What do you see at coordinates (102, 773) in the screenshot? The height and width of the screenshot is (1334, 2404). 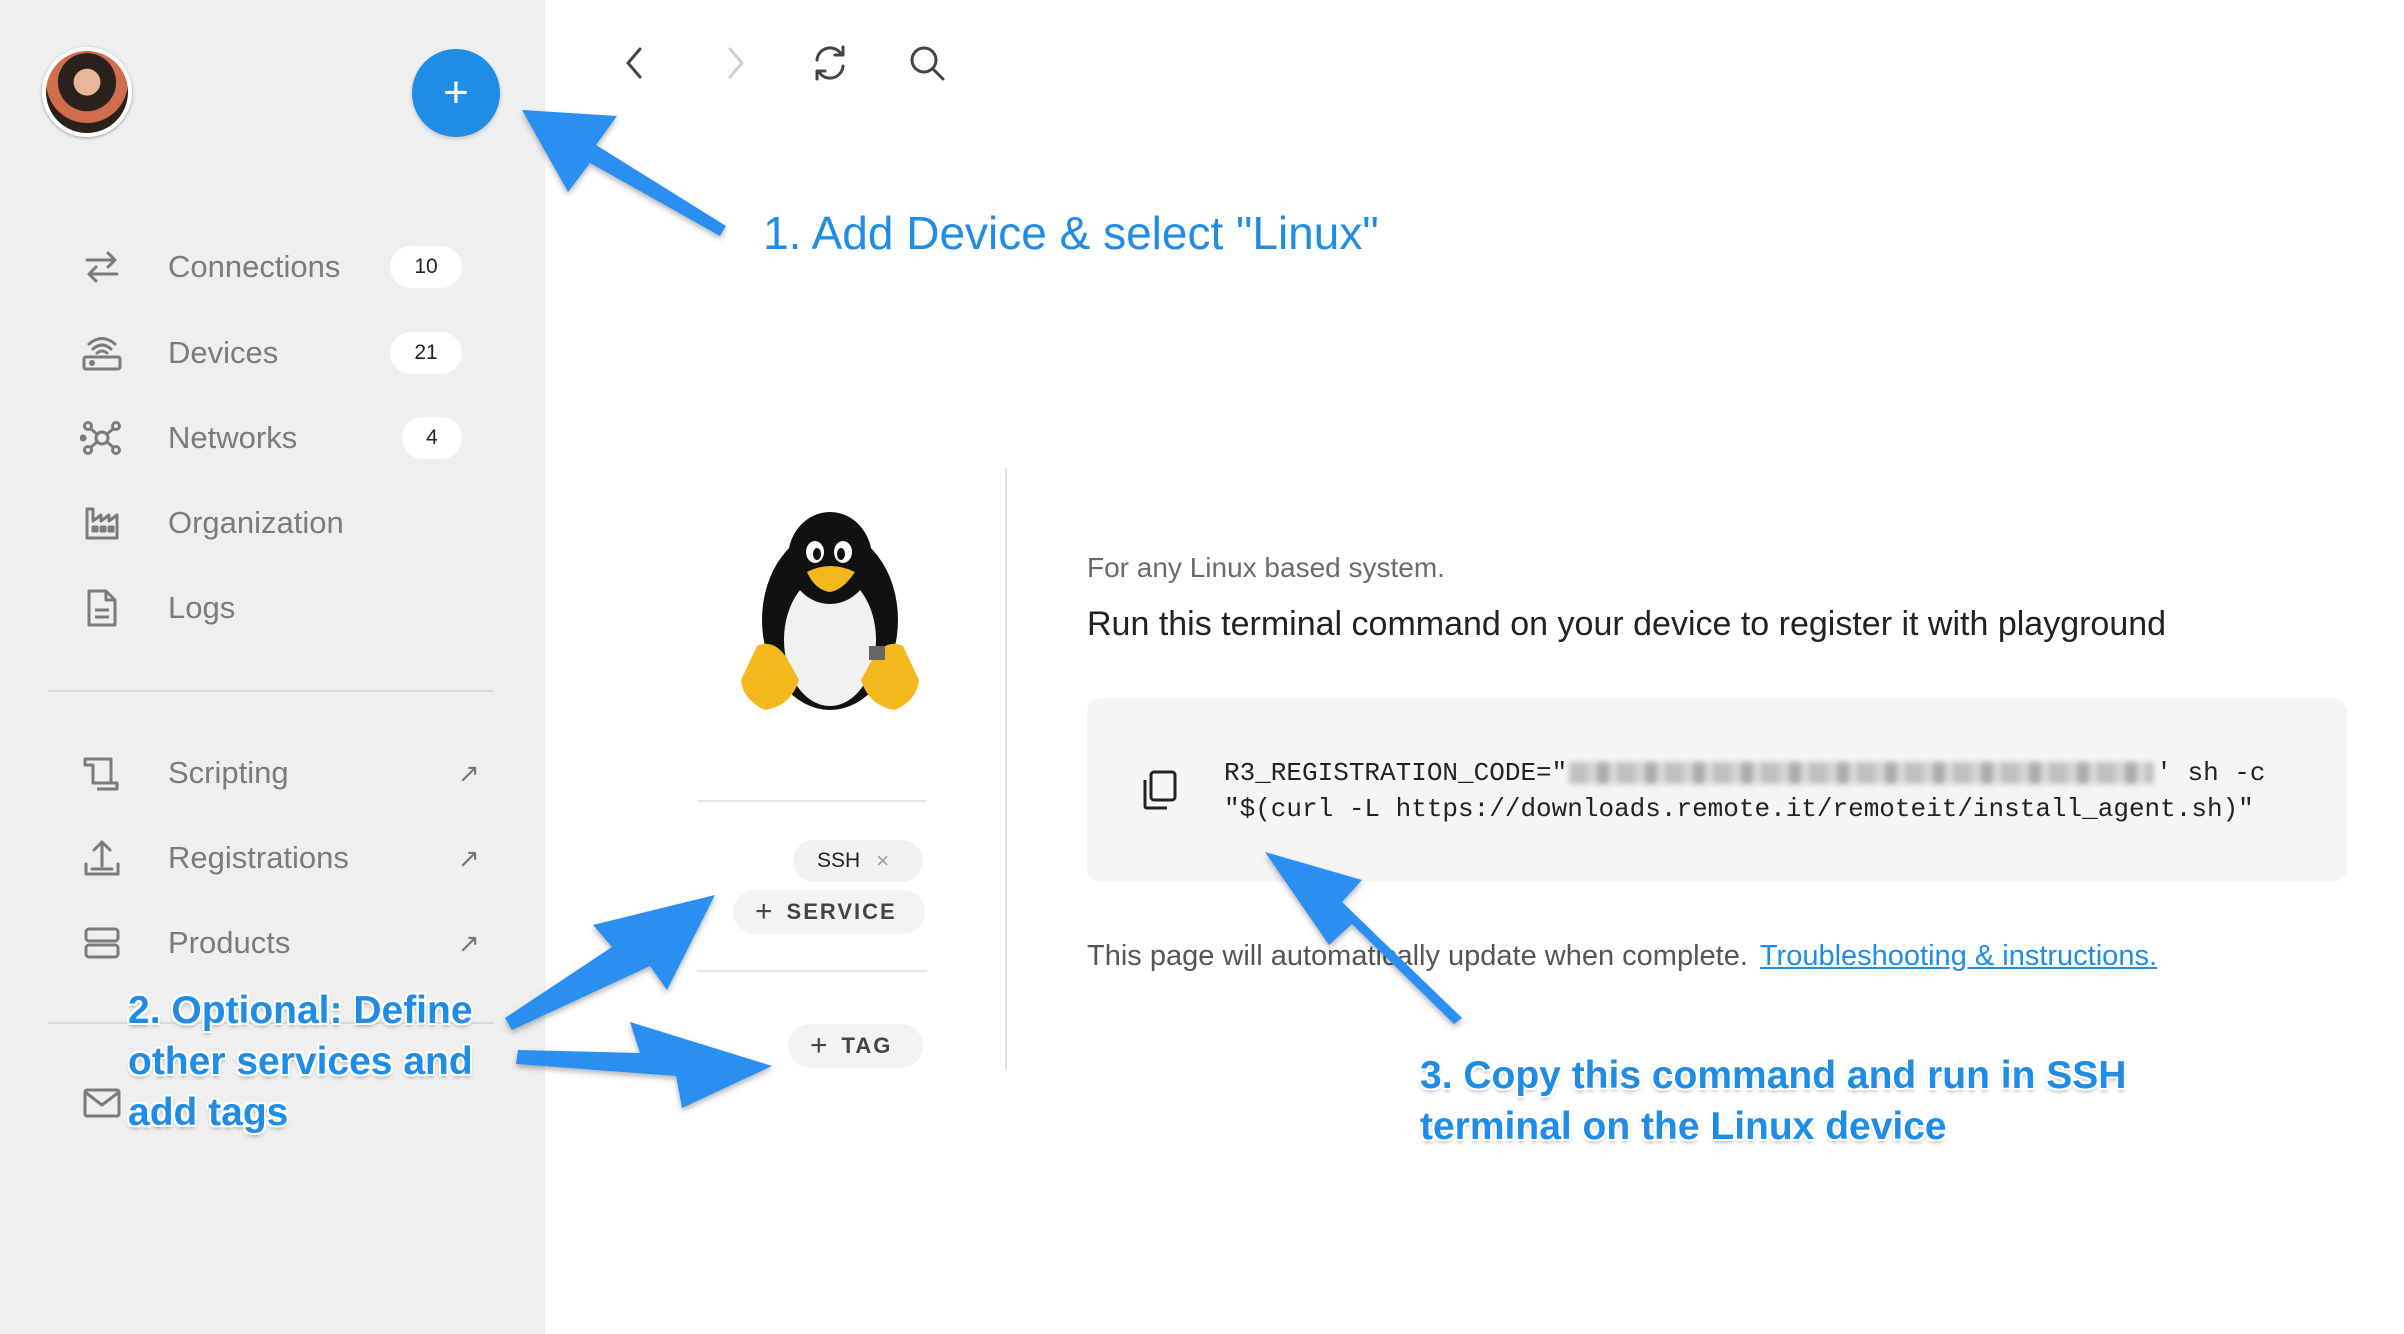 I see `scripting-icon` at bounding box center [102, 773].